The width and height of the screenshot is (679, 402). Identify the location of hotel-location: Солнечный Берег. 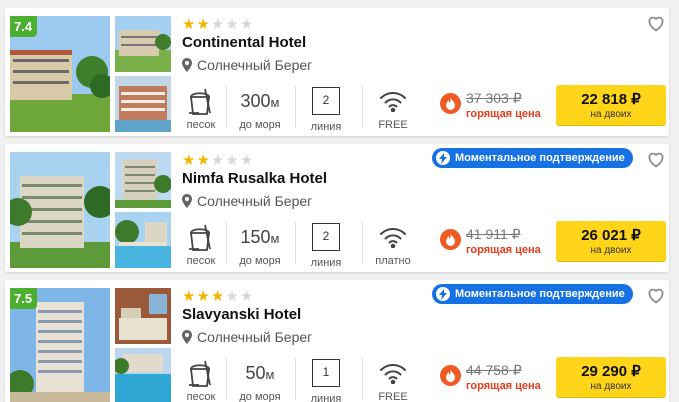
(247, 337).